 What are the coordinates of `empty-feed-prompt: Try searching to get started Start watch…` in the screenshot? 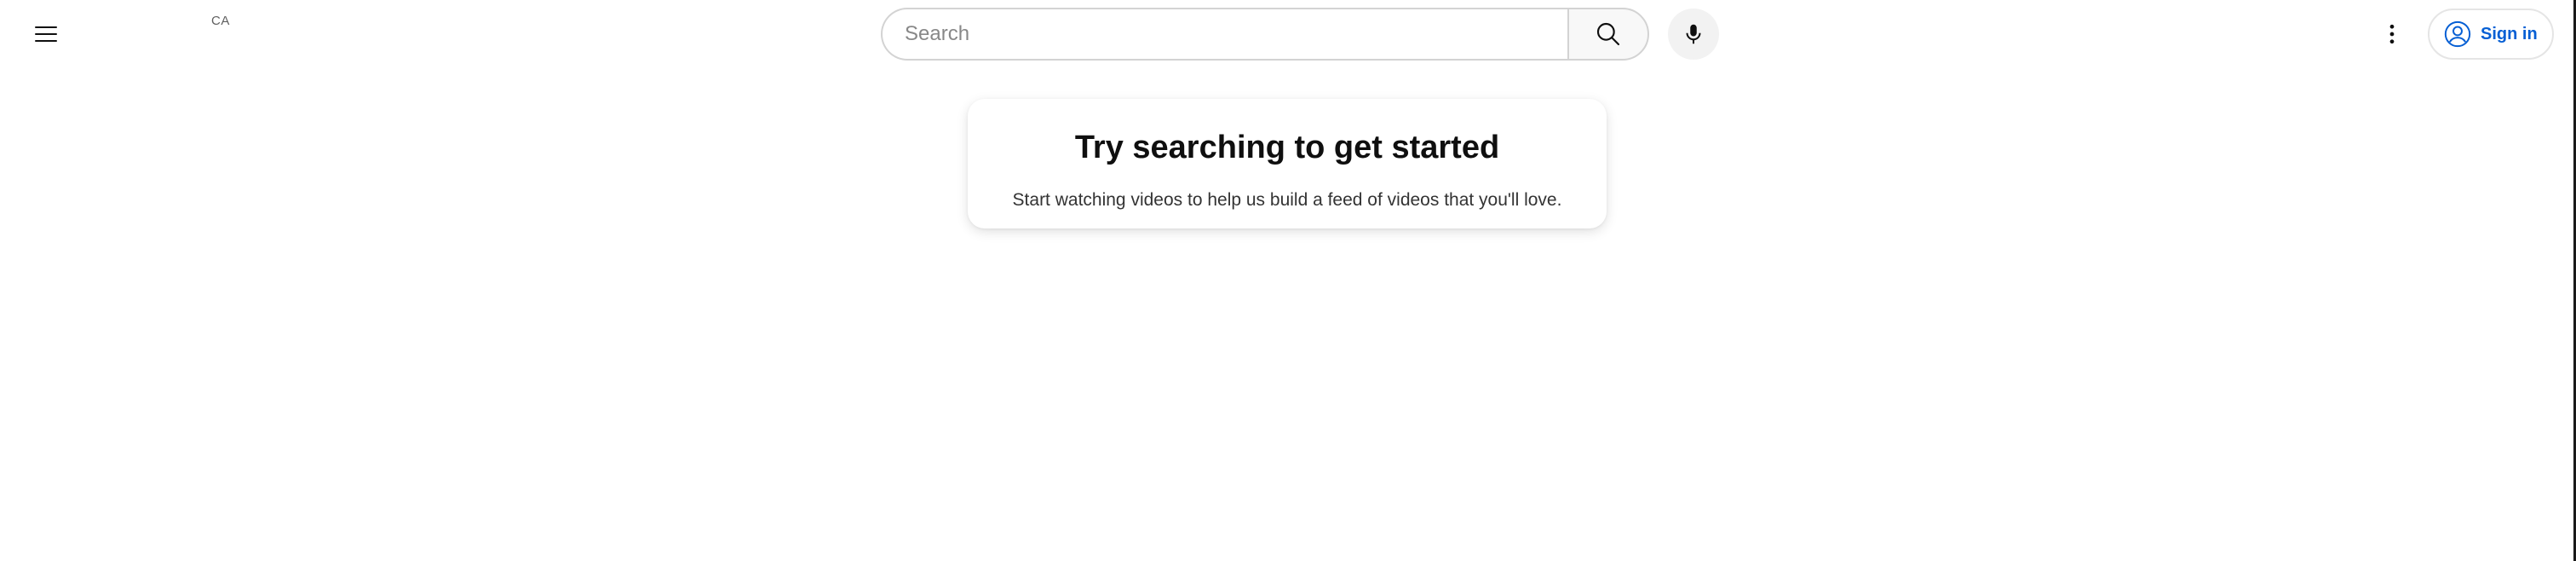 It's located at (1287, 163).